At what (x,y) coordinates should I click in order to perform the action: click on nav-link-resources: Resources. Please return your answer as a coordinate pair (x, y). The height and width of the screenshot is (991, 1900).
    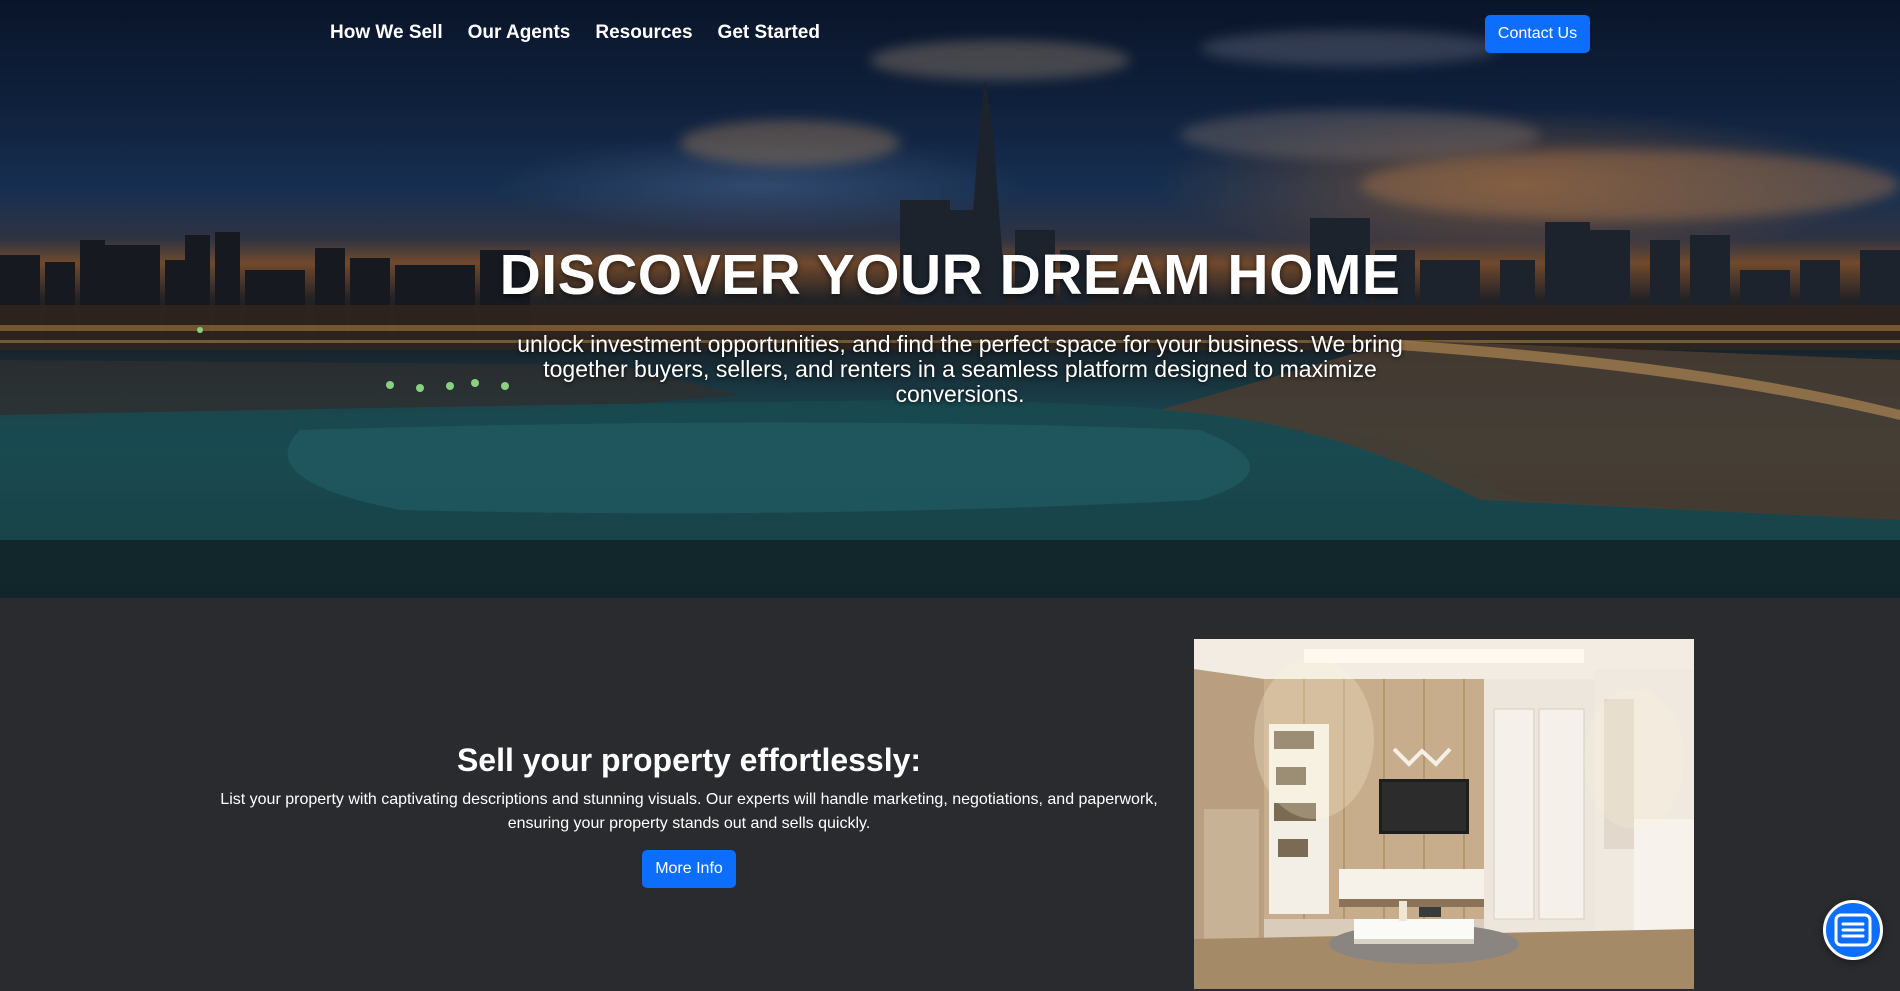
    Looking at the image, I should click on (643, 33).